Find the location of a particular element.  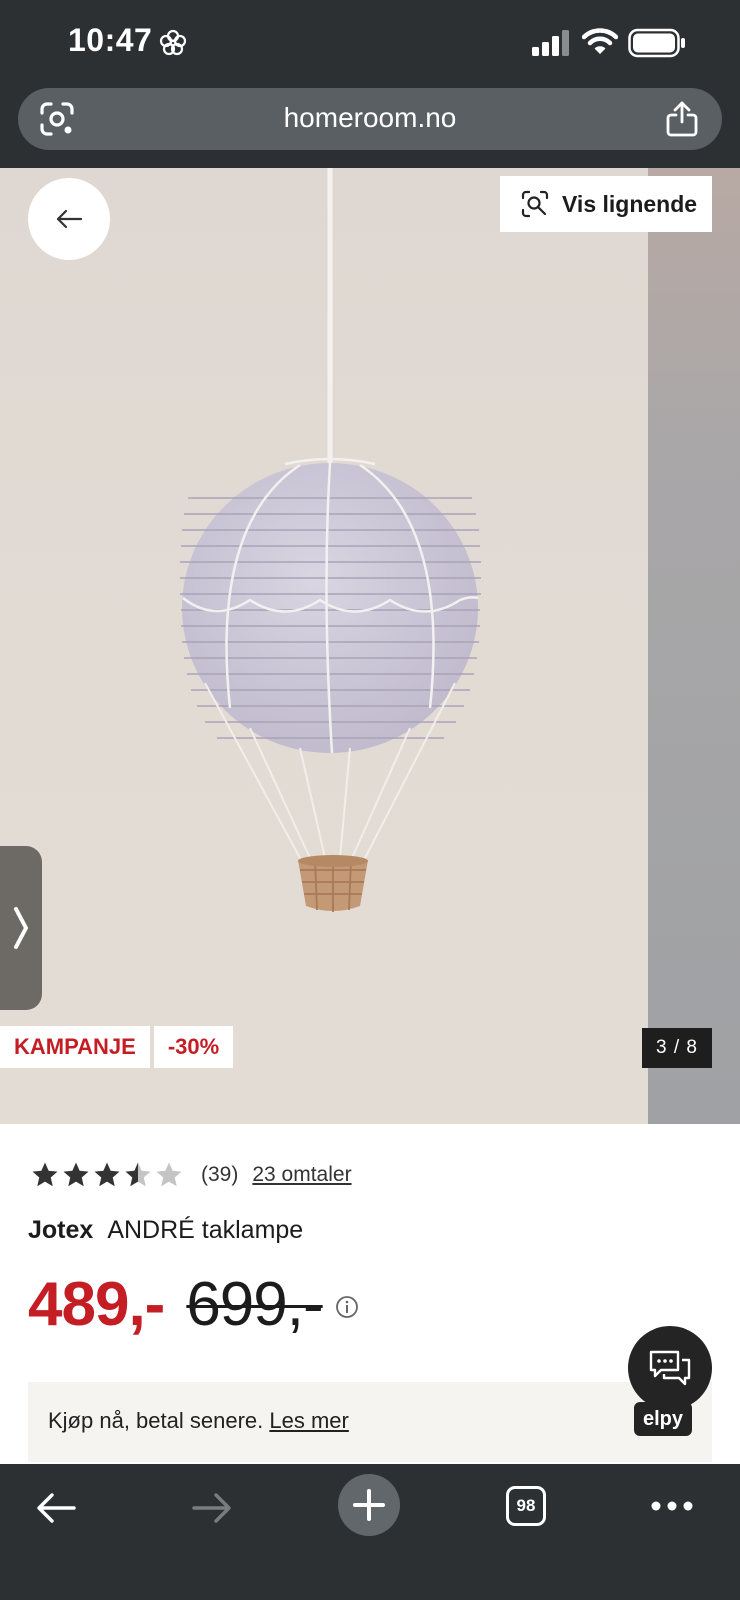

plus-icon is located at coordinates (369, 1505).